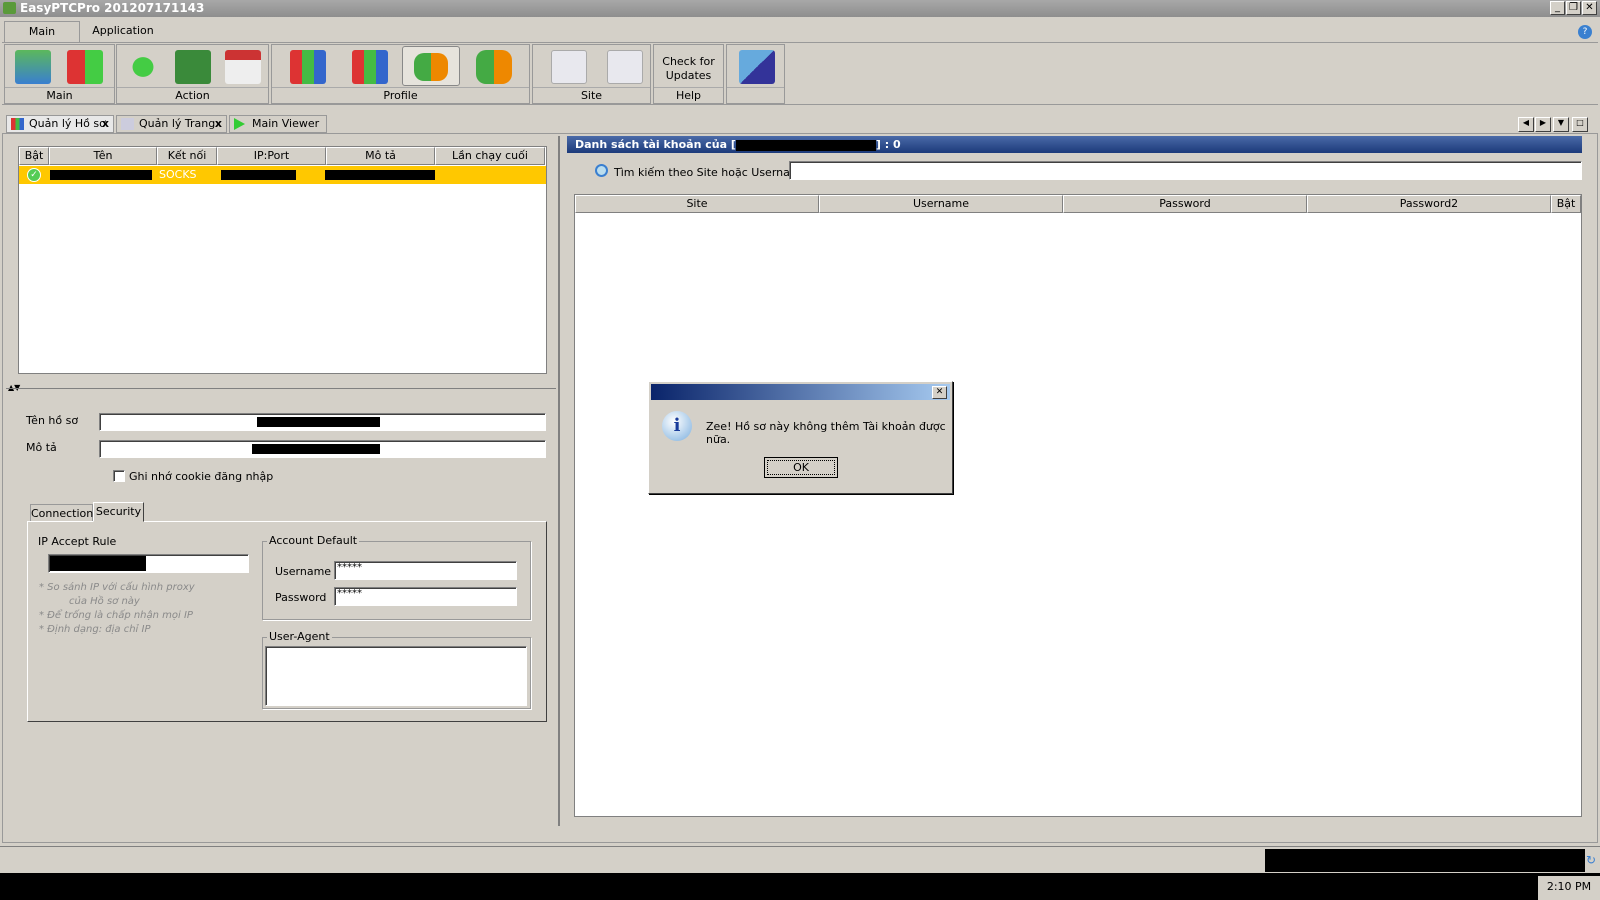  What do you see at coordinates (52, 420) in the screenshot?
I see `name-label: Tên hồ sơ` at bounding box center [52, 420].